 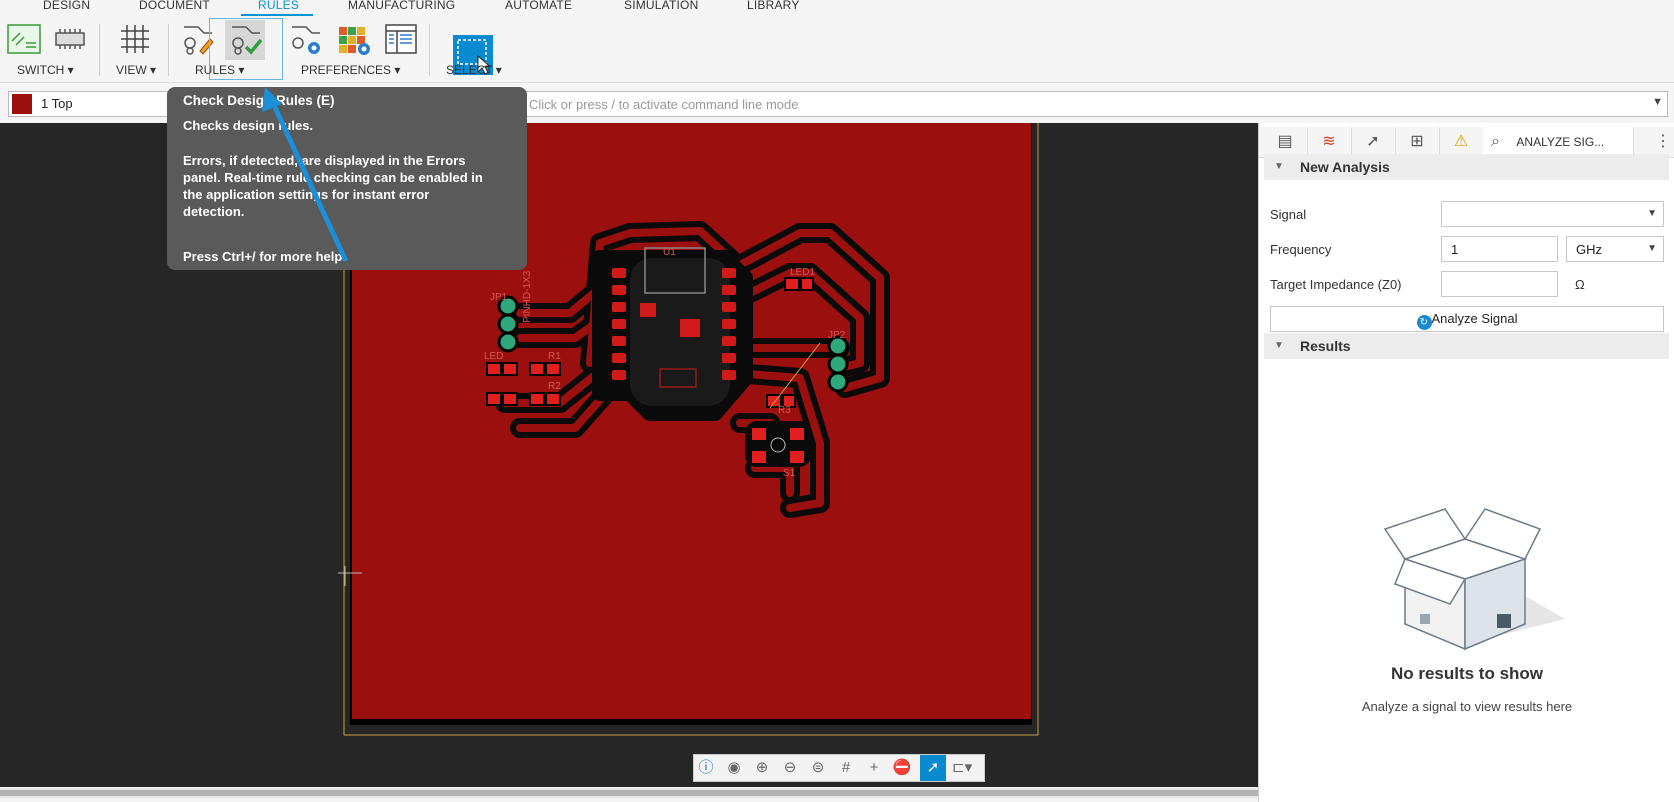 What do you see at coordinates (45, 70) in the screenshot?
I see `switch-group-label: SWITCH ▾` at bounding box center [45, 70].